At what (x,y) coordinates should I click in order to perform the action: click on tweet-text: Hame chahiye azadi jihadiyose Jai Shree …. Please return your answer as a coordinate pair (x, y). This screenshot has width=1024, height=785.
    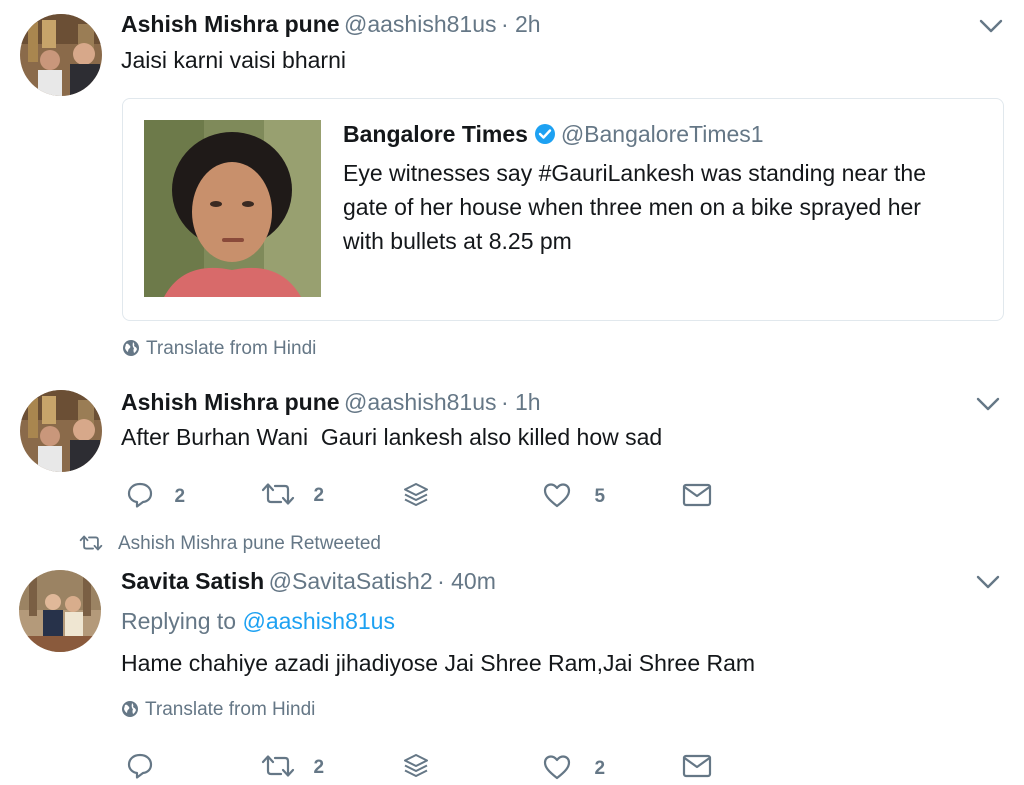
    Looking at the image, I should click on (438, 663).